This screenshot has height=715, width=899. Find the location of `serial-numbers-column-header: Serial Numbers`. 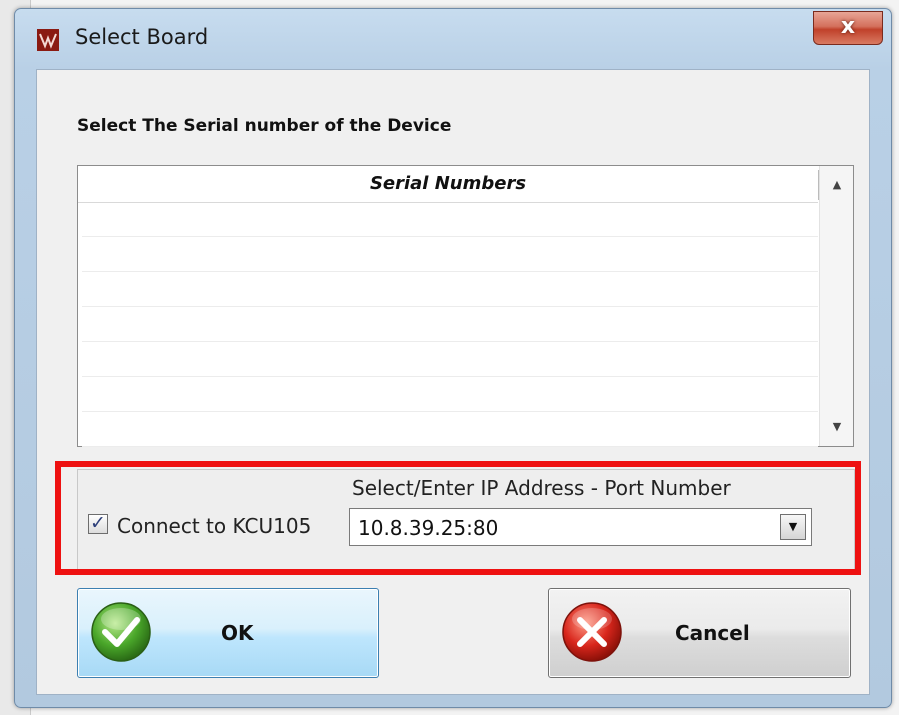

serial-numbers-column-header: Serial Numbers is located at coordinates (448, 184).